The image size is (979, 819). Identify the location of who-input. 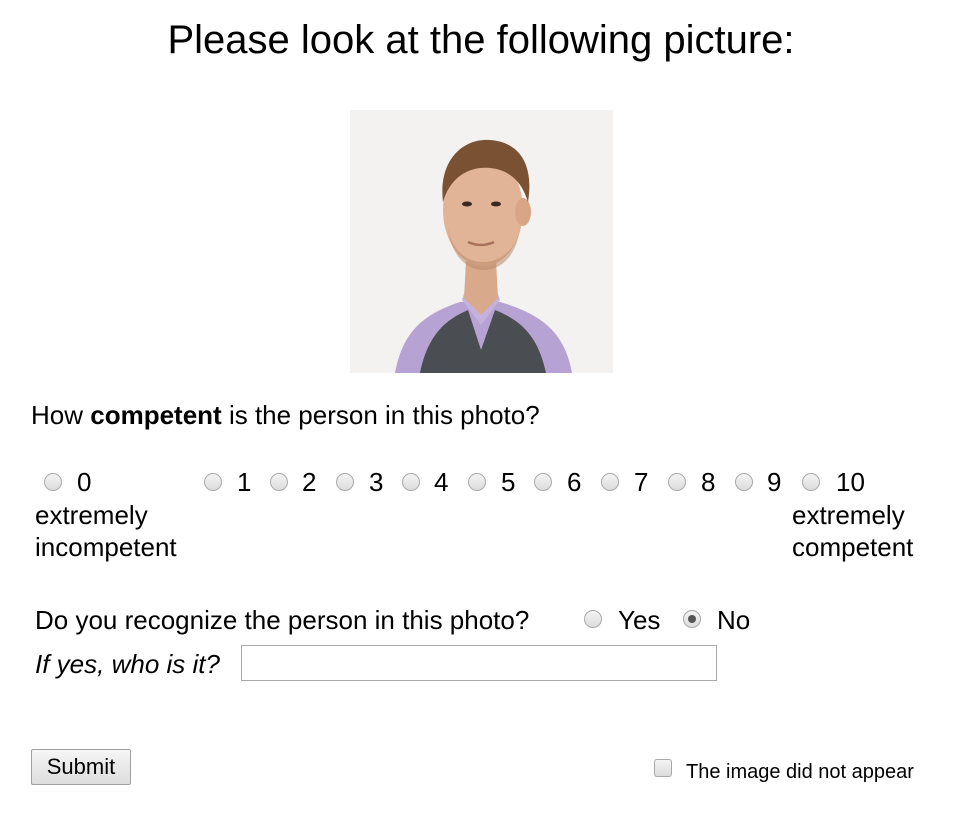
(479, 663).